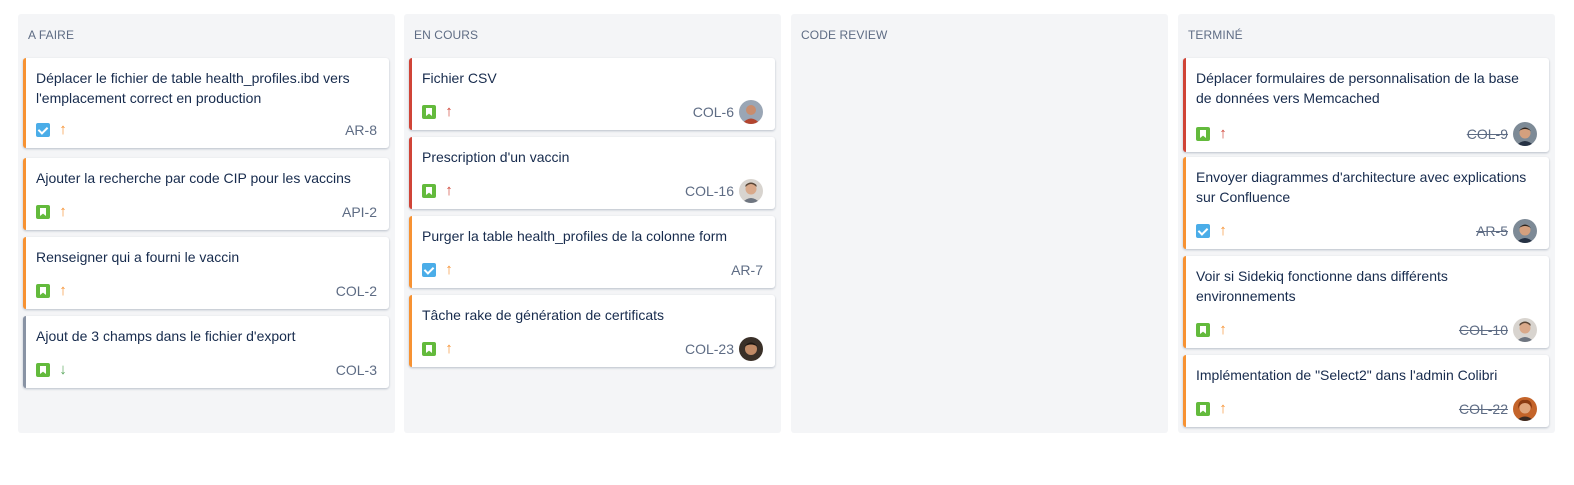  I want to click on issue-key: COL-3, so click(356, 370).